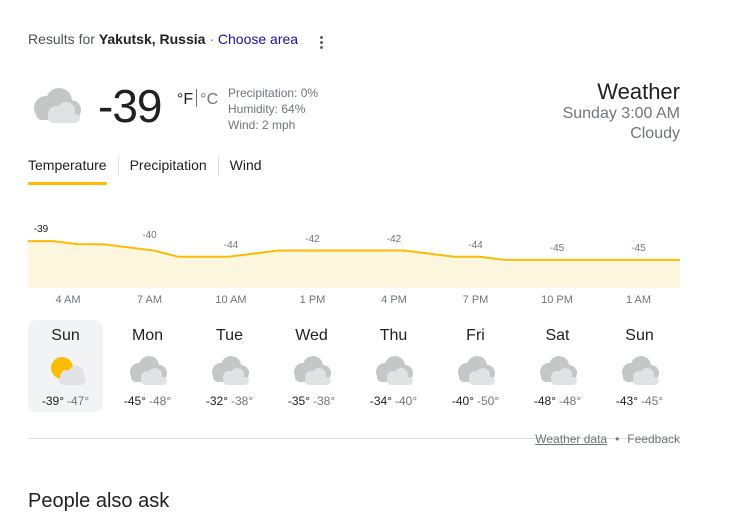  I want to click on tab-wind: Wind, so click(246, 169).